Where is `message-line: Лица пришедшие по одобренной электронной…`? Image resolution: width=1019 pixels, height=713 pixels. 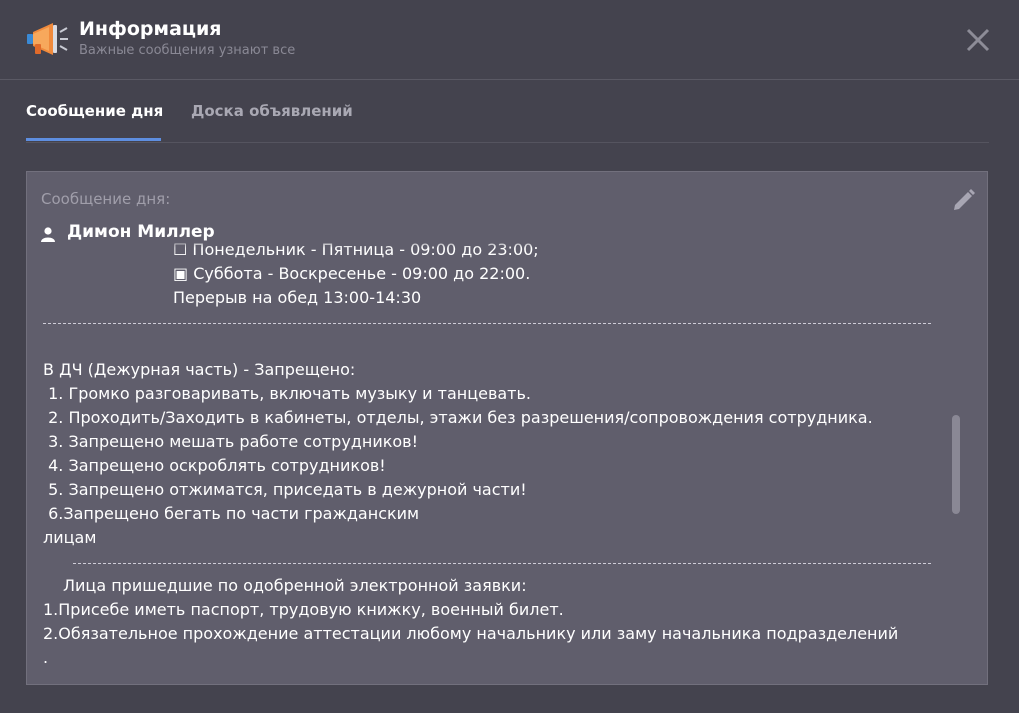 message-line: Лица пришедшие по одобренной электронной… is located at coordinates (295, 585).